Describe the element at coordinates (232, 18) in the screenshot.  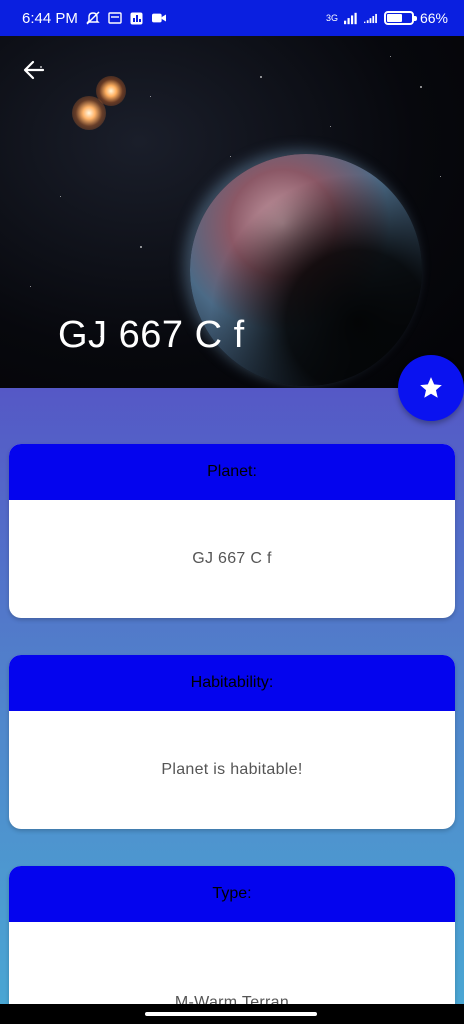
I see `status-bar: 6:44 PM 3G 66%` at that location.